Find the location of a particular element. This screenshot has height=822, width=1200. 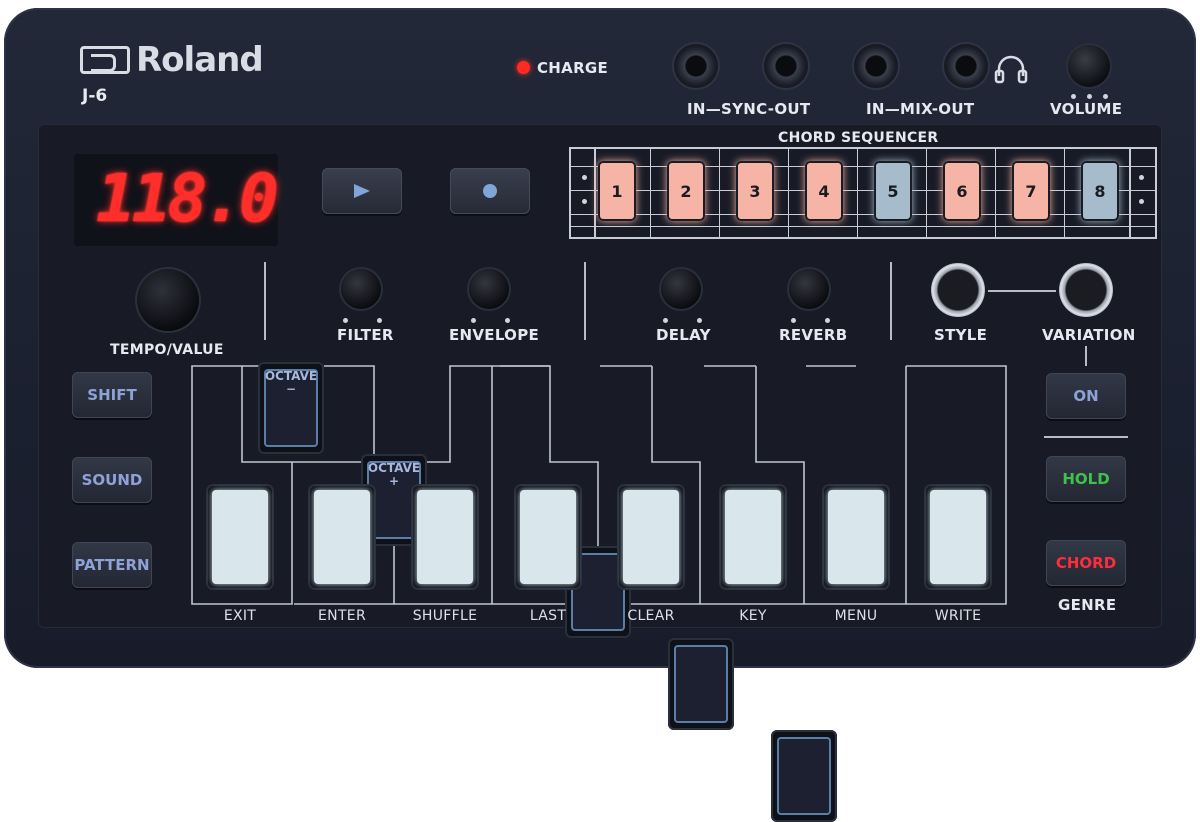

sequencer-step-6: 6 is located at coordinates (962, 191).